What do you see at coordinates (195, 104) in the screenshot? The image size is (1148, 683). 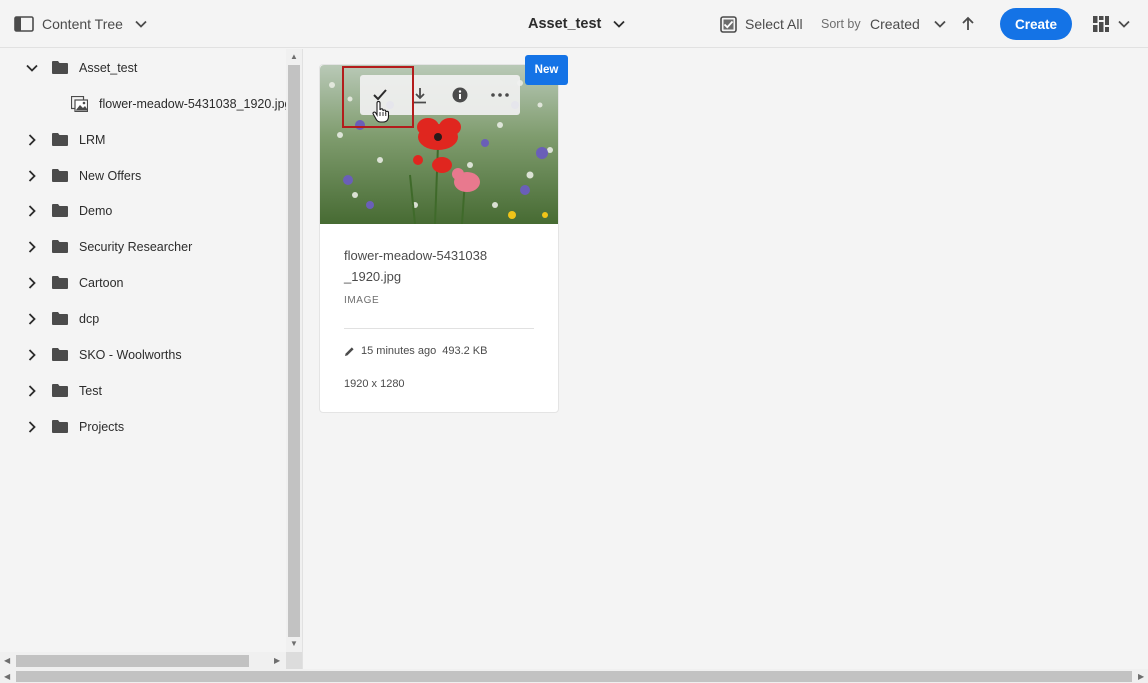 I see `tree-item-label: flower-meadow-5431038_1920.jpg` at bounding box center [195, 104].